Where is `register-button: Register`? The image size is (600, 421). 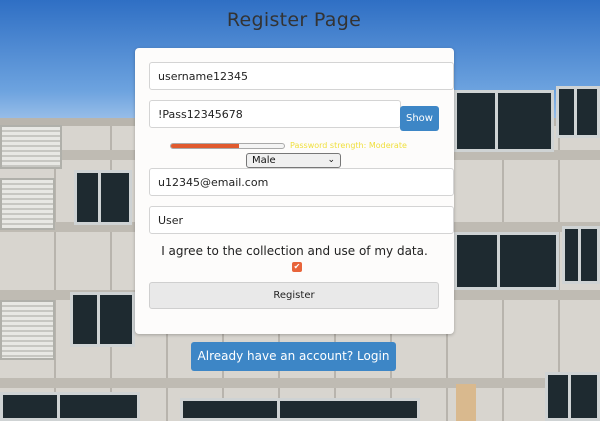 register-button: Register is located at coordinates (294, 295).